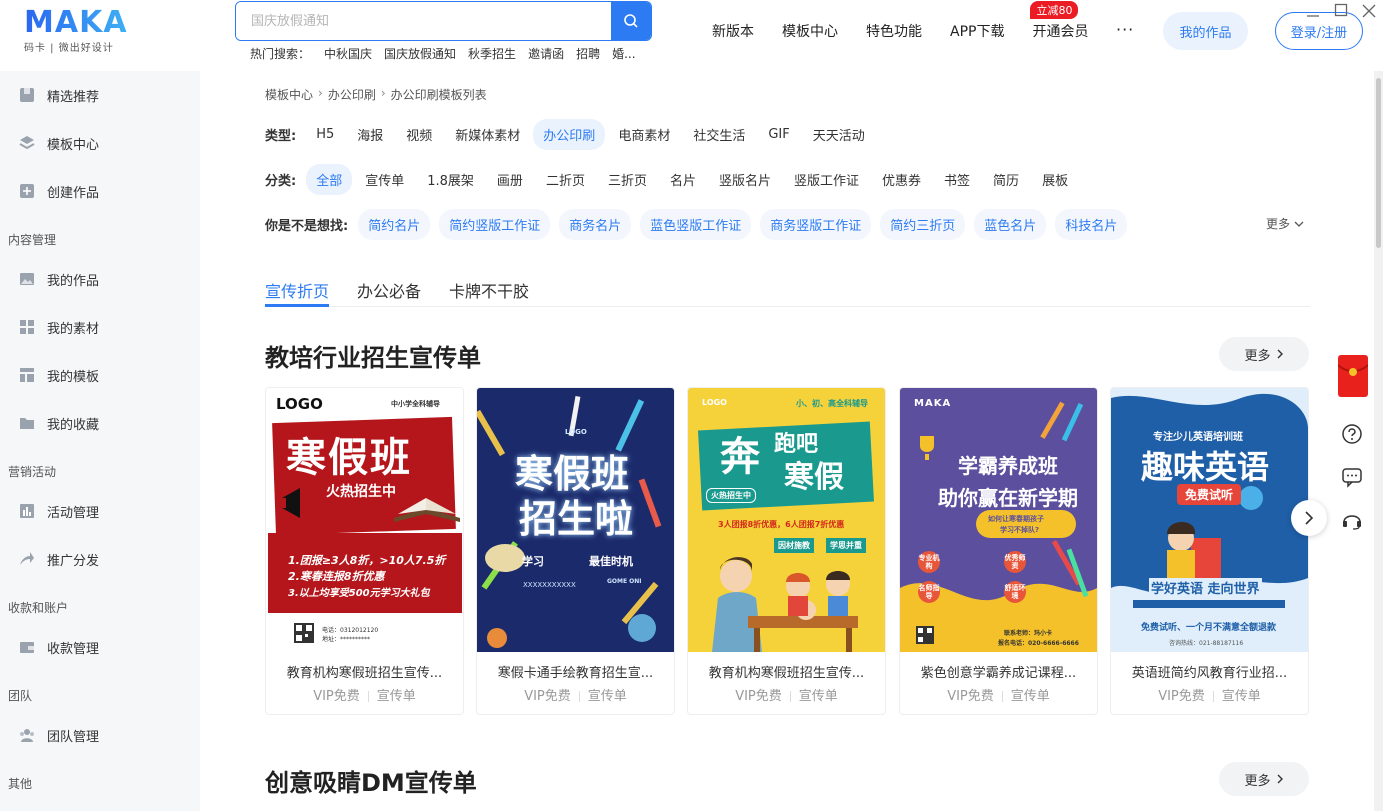 The image size is (1383, 811). Describe the element at coordinates (624, 581) in the screenshot. I see `poster-bottom-text: GOME ONI` at that location.